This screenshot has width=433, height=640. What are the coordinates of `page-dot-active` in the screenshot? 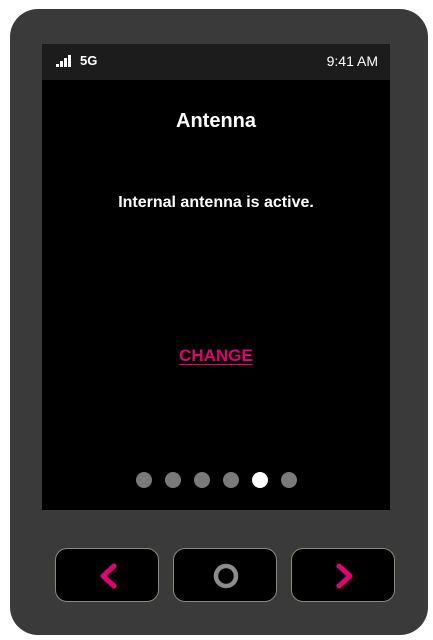 It's located at (259, 480).